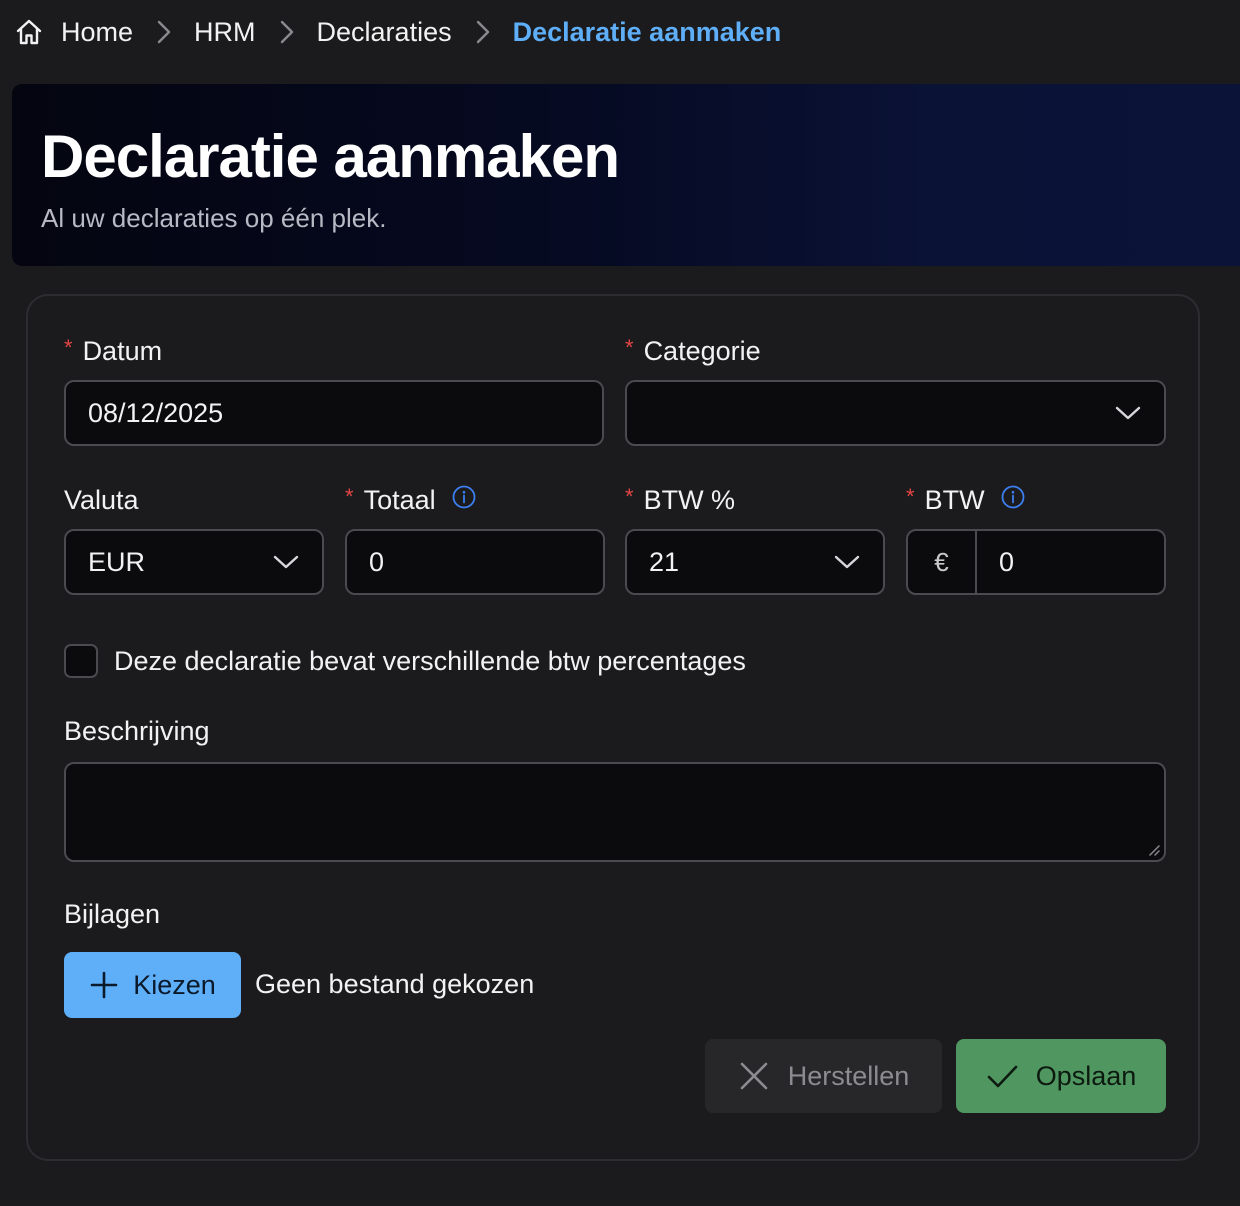 This screenshot has width=1240, height=1206. I want to click on reset-button: Herstellen, so click(823, 1076).